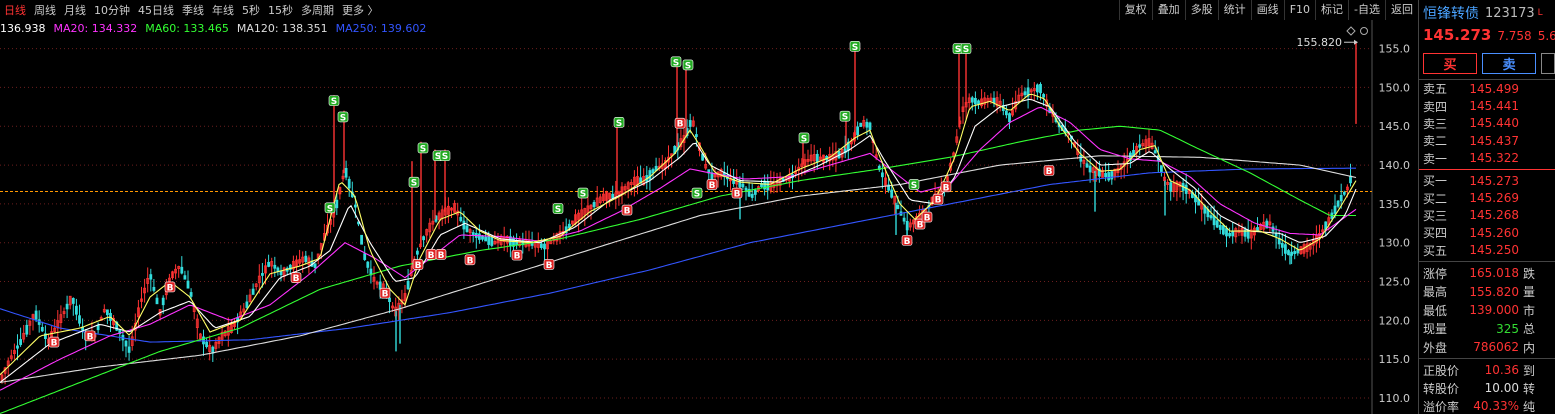  I want to click on y-tick-label: 120.0, so click(1395, 320).